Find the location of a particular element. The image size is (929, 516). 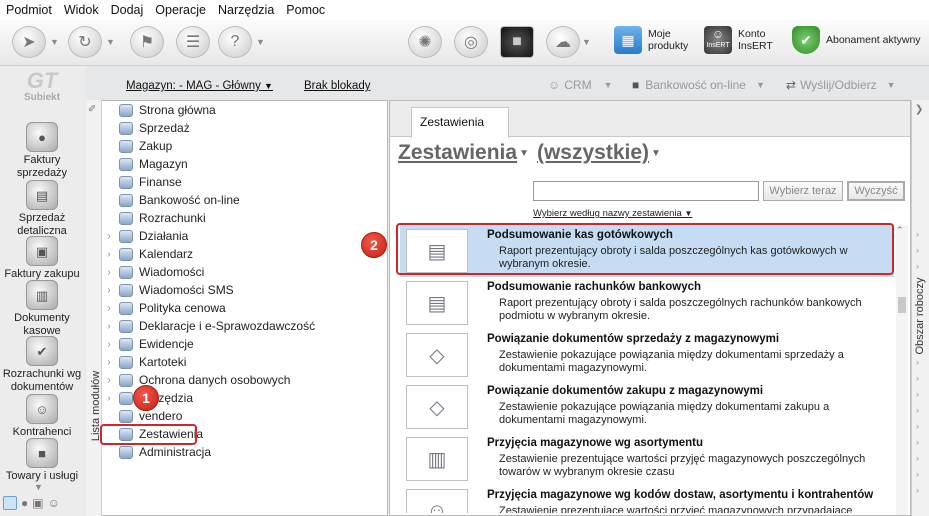

module-item: › Działania is located at coordinates (145, 236).